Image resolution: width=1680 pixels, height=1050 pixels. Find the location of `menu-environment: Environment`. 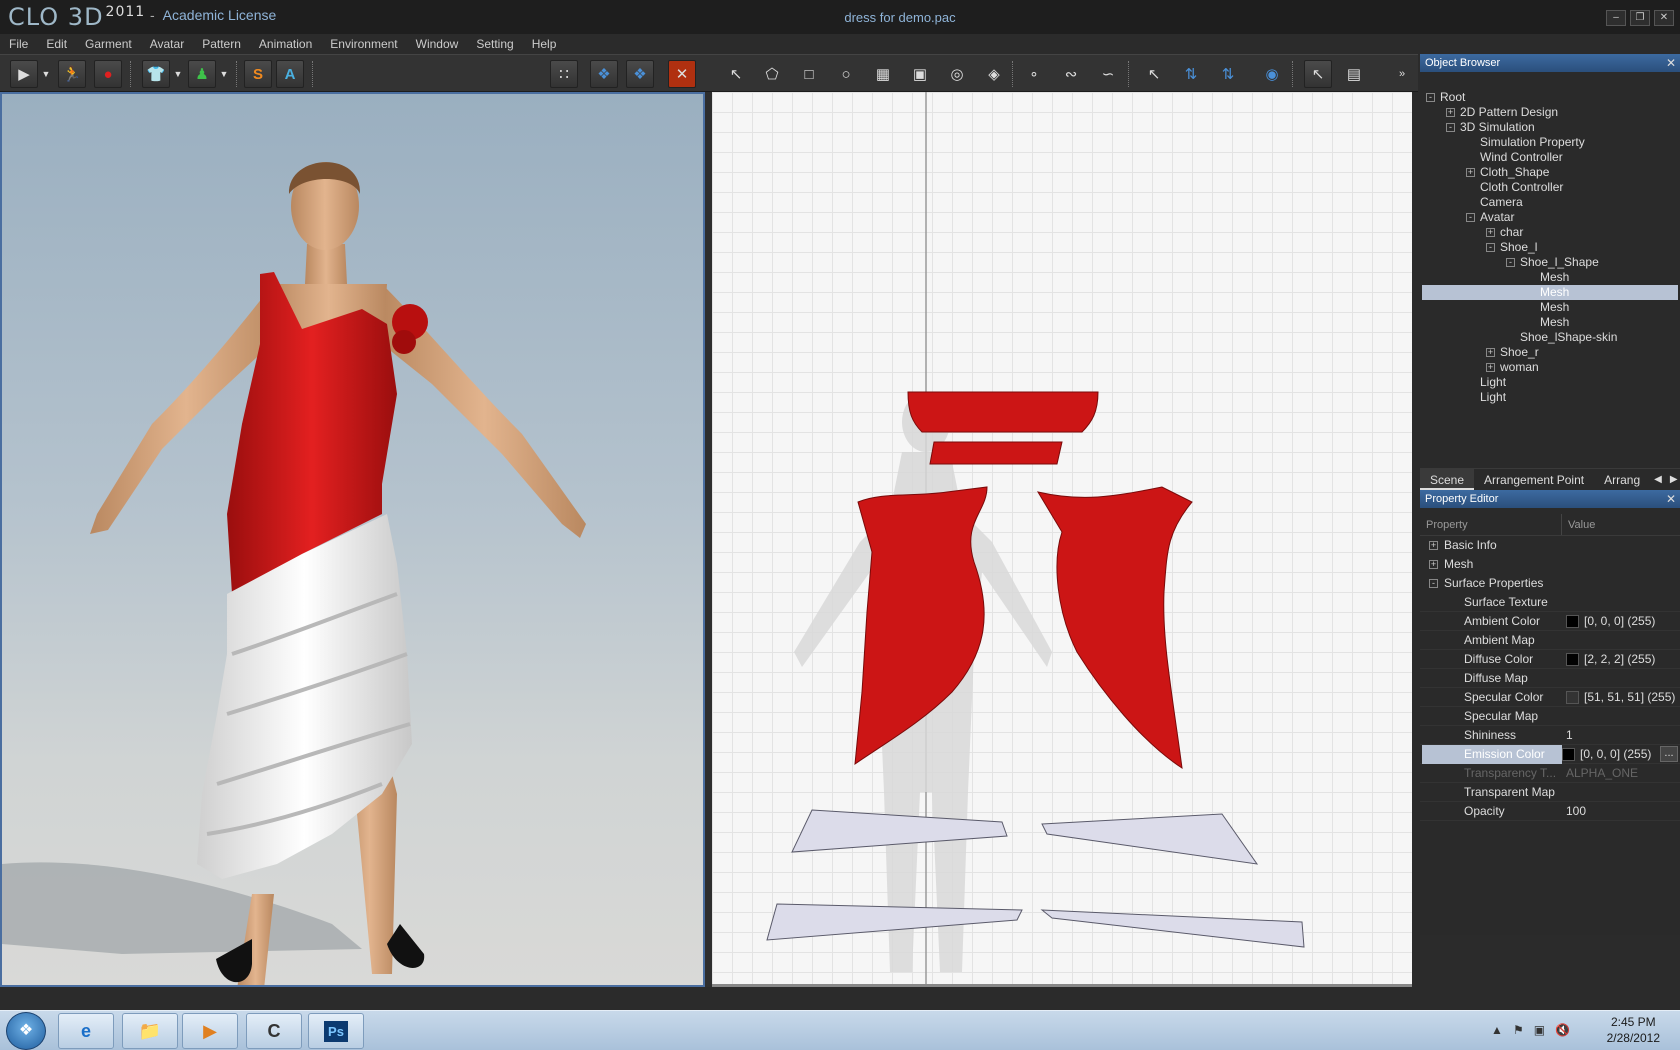

menu-environment: Environment is located at coordinates (363, 44).